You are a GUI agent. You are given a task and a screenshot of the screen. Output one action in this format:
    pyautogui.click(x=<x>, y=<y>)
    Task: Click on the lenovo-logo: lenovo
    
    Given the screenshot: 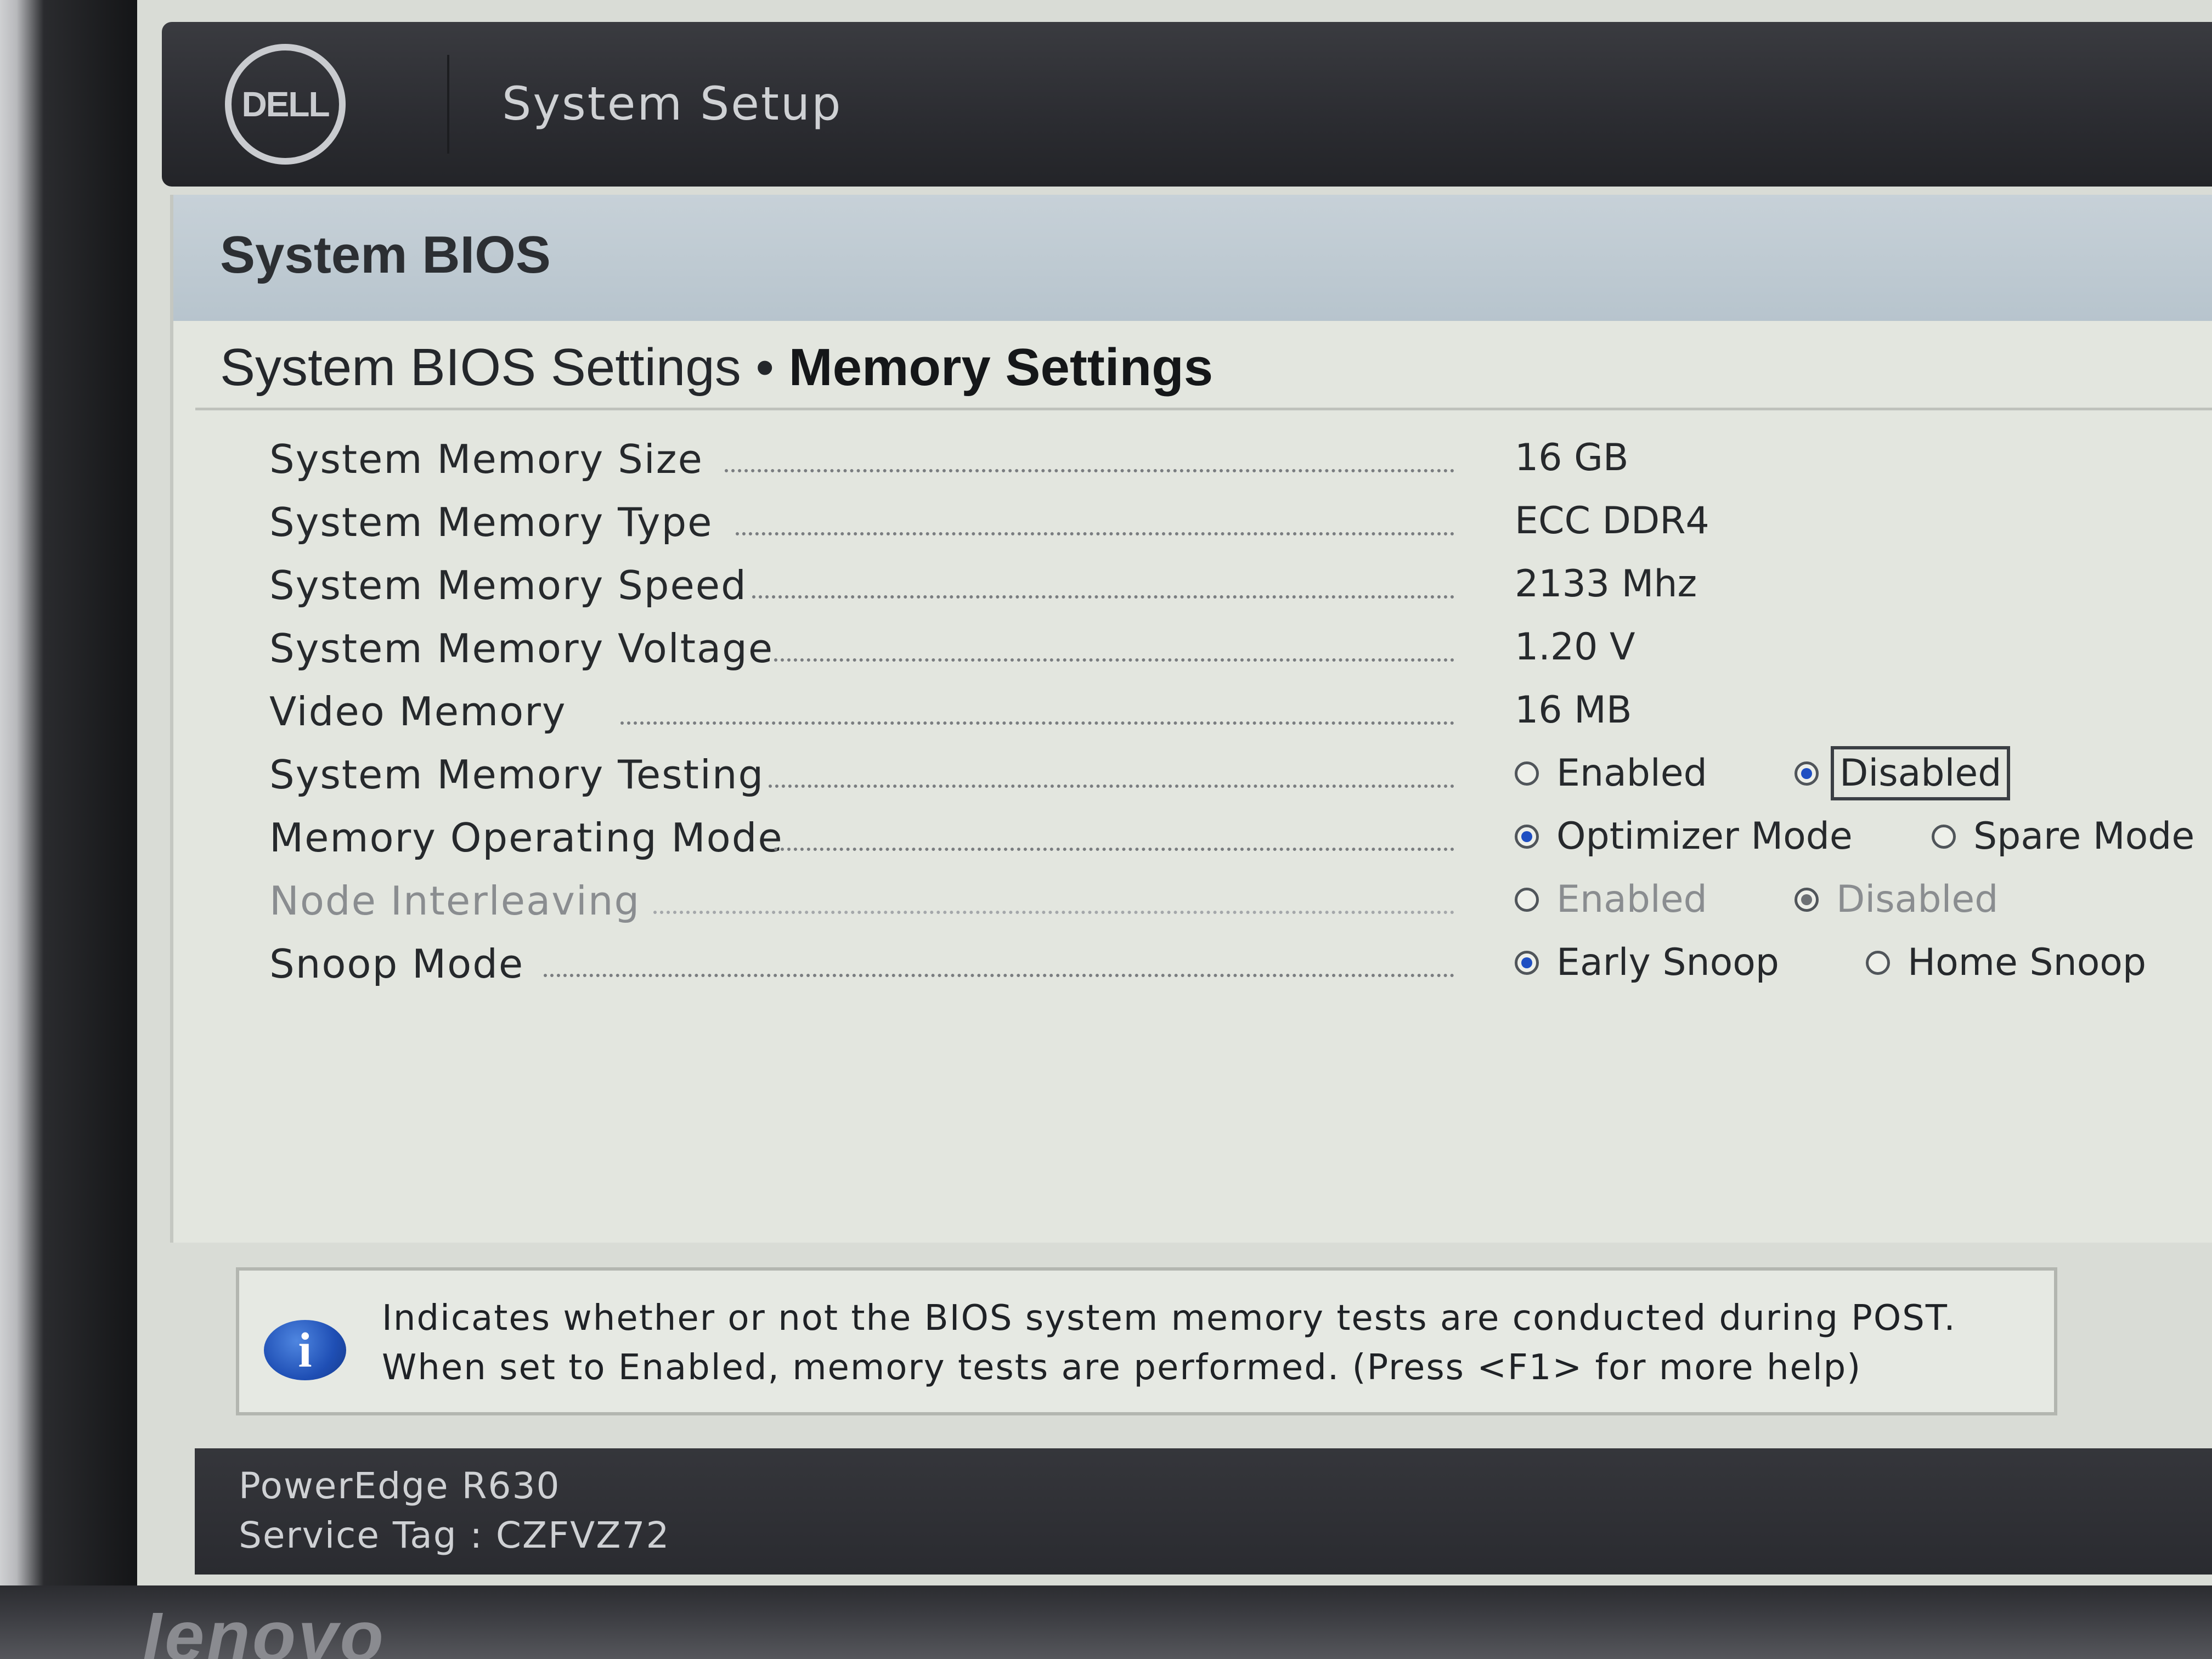 What is the action you would take?
    pyautogui.click(x=264, y=1636)
    